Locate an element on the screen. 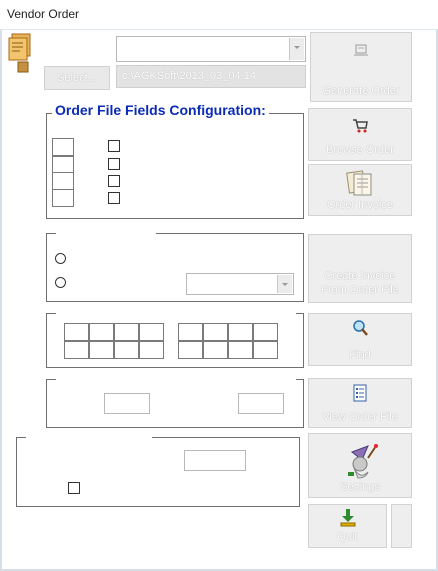  quit-label: Quit is located at coordinates (347, 537).